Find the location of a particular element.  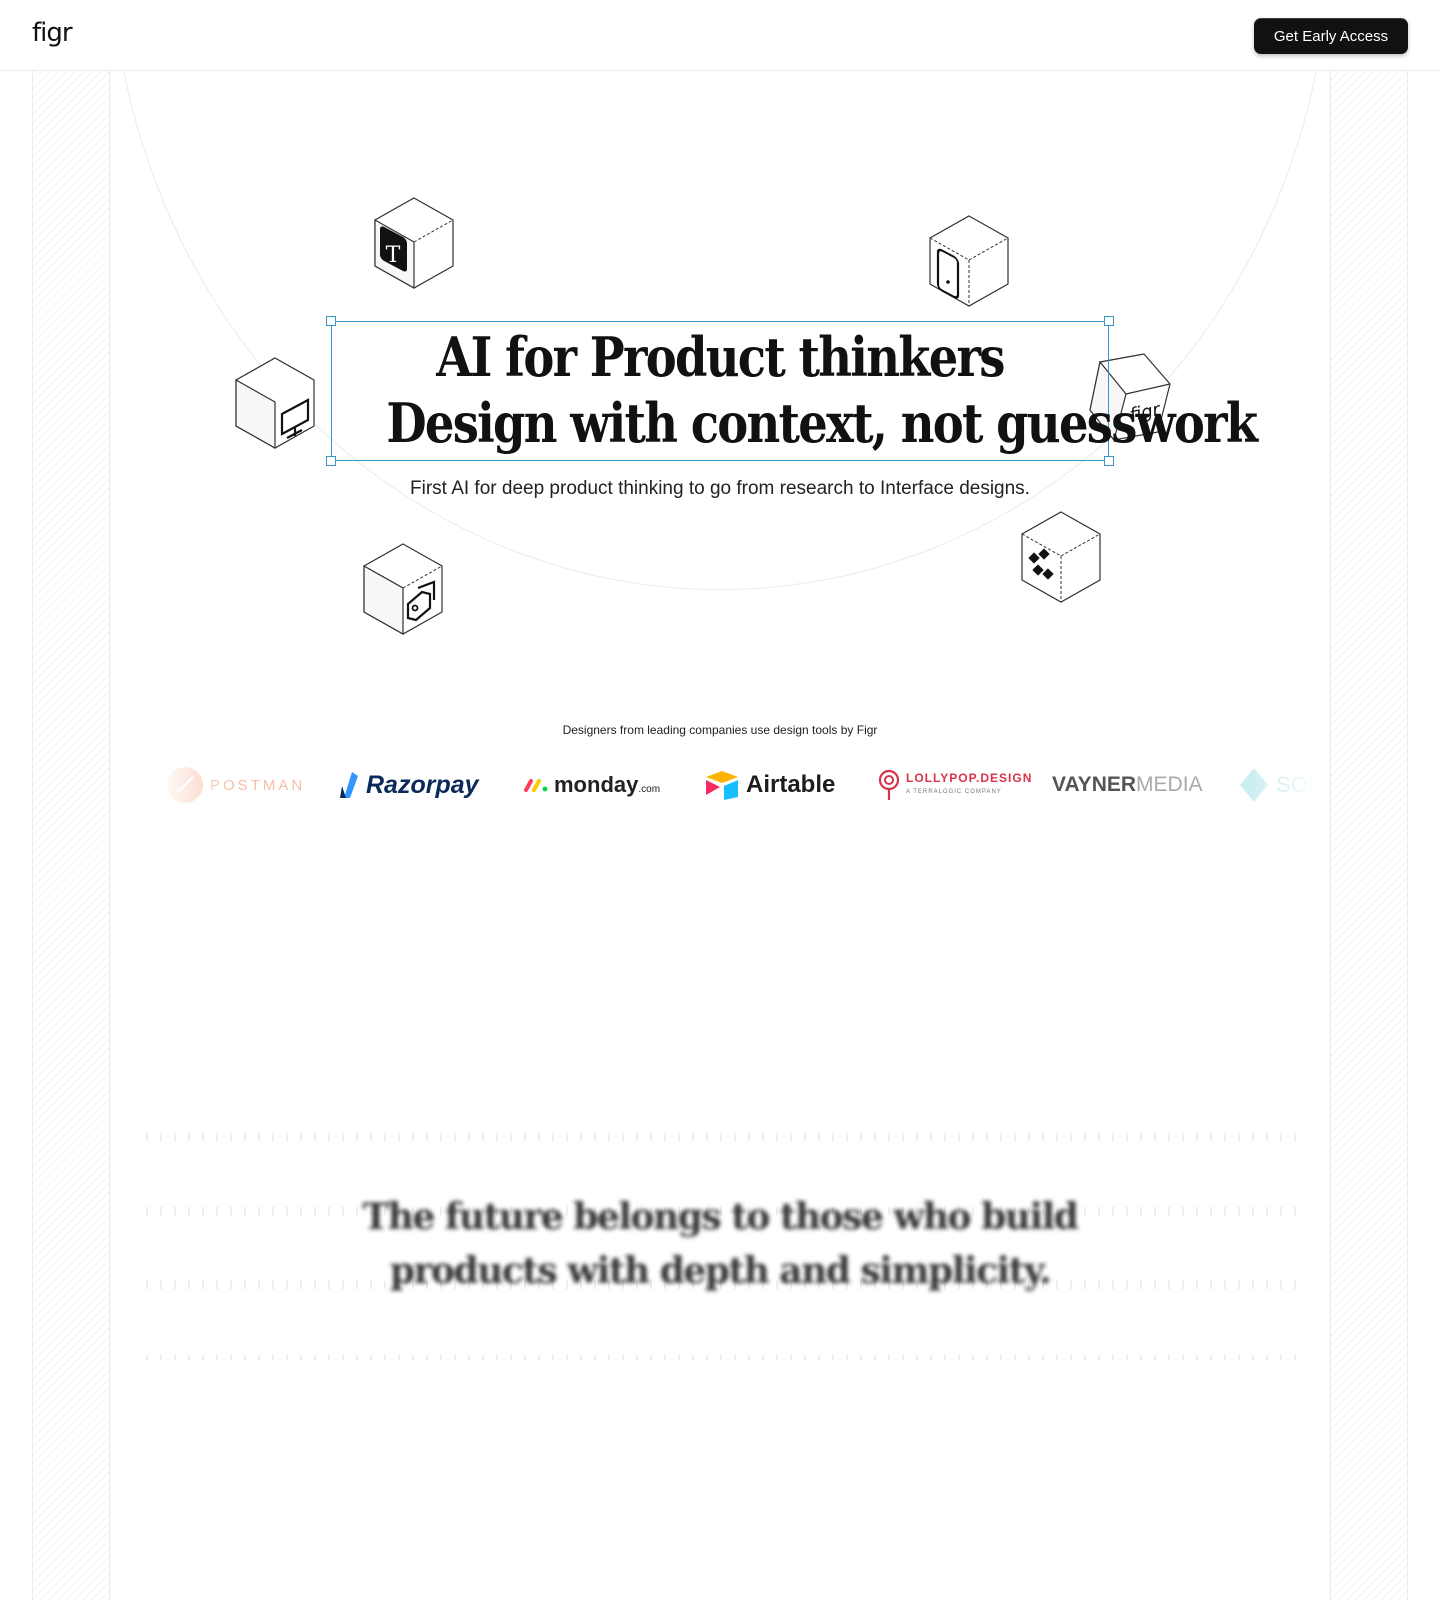

quote-line-2: products with depth and simplicity. is located at coordinates (720, 1271).